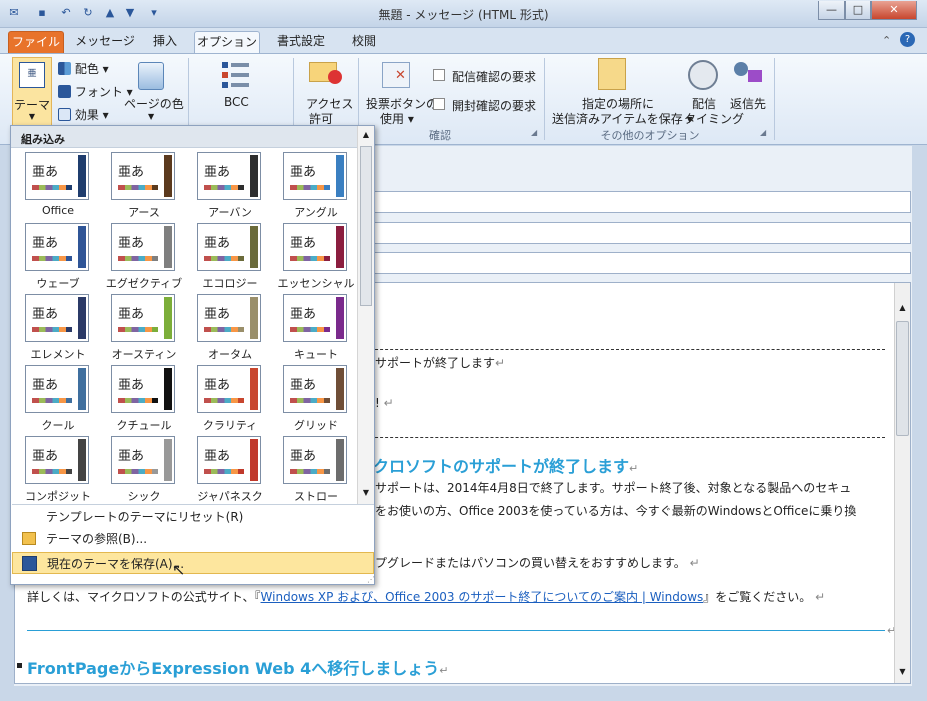 The width and height of the screenshot is (927, 701). What do you see at coordinates (193, 504) in the screenshot?
I see `menu-separator` at bounding box center [193, 504].